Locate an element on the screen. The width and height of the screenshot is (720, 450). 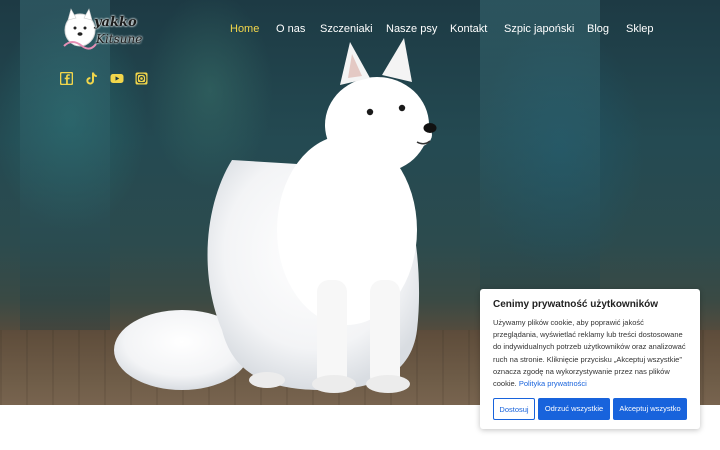
nav-sklep: Sklep is located at coordinates (640, 29).